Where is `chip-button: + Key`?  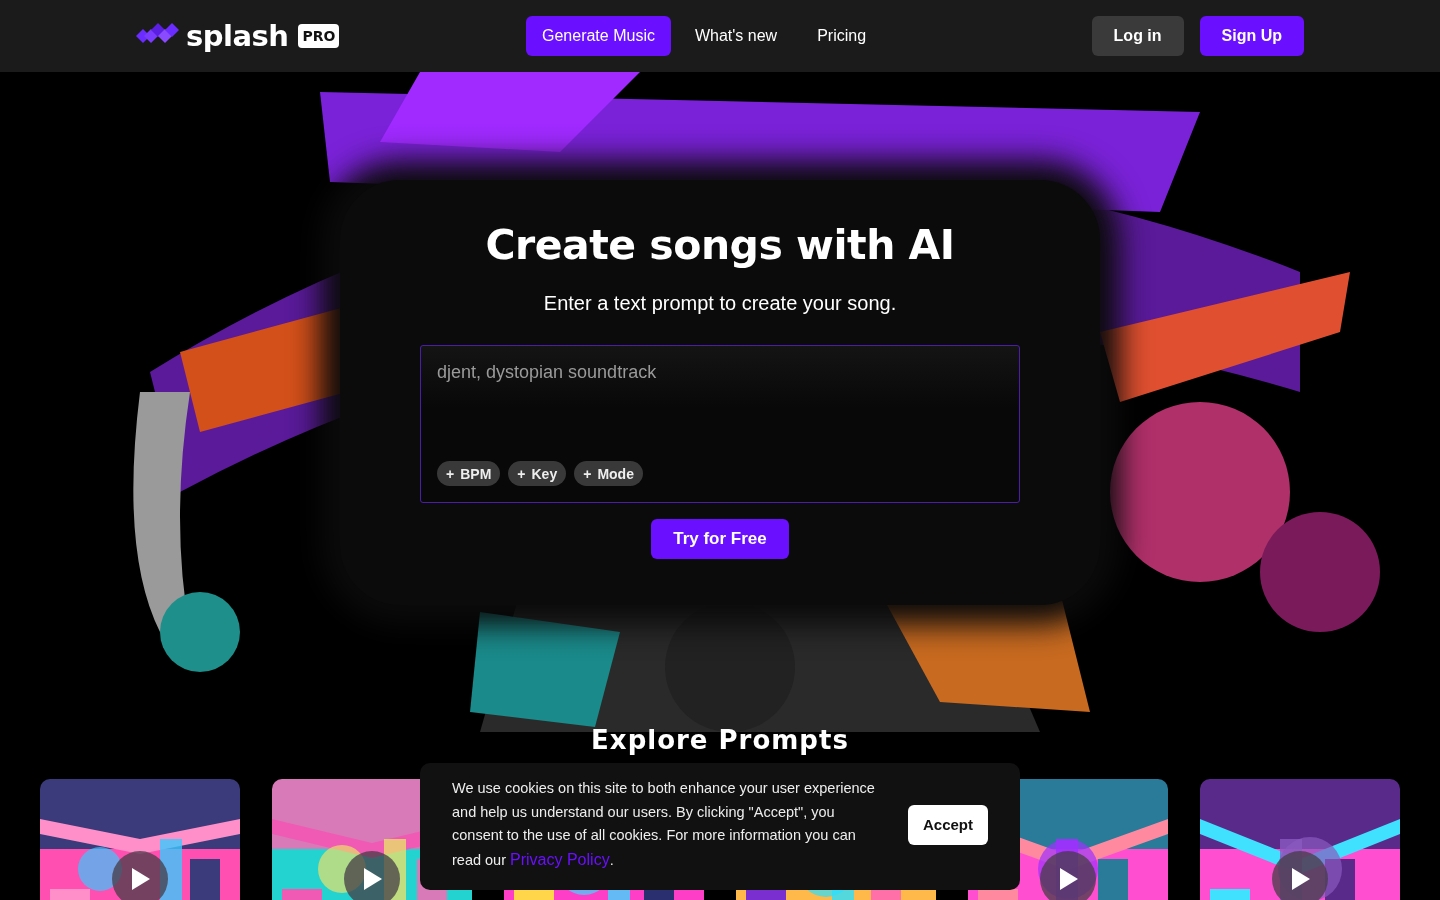
chip-button: + Key is located at coordinates (537, 473).